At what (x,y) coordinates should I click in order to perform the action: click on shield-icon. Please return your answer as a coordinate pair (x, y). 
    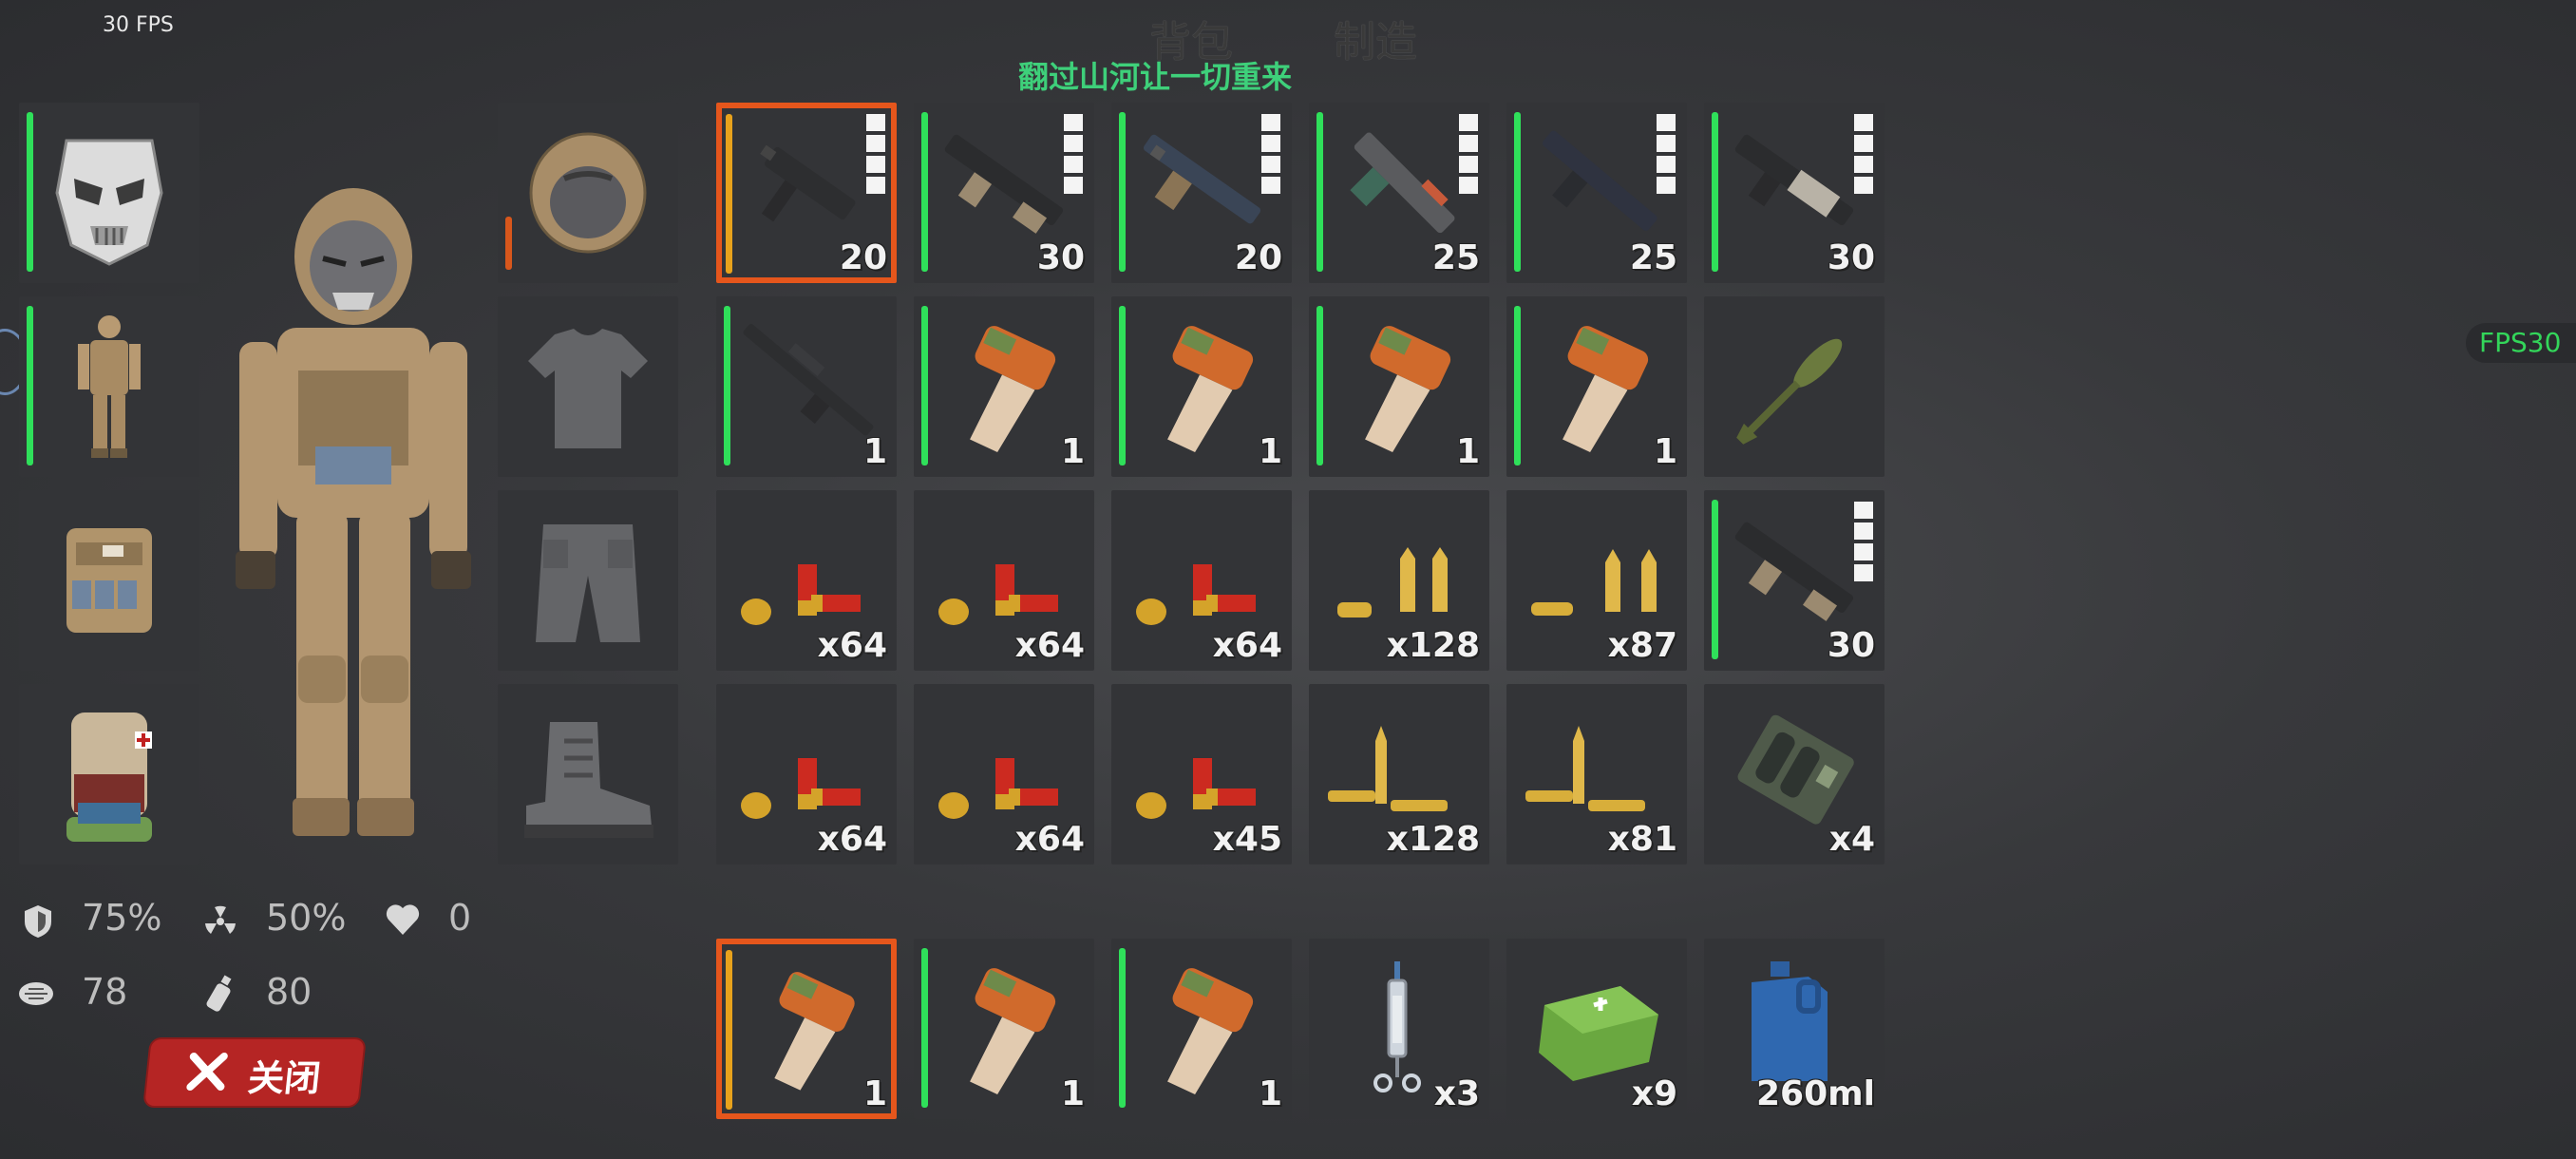
    Looking at the image, I should click on (38, 921).